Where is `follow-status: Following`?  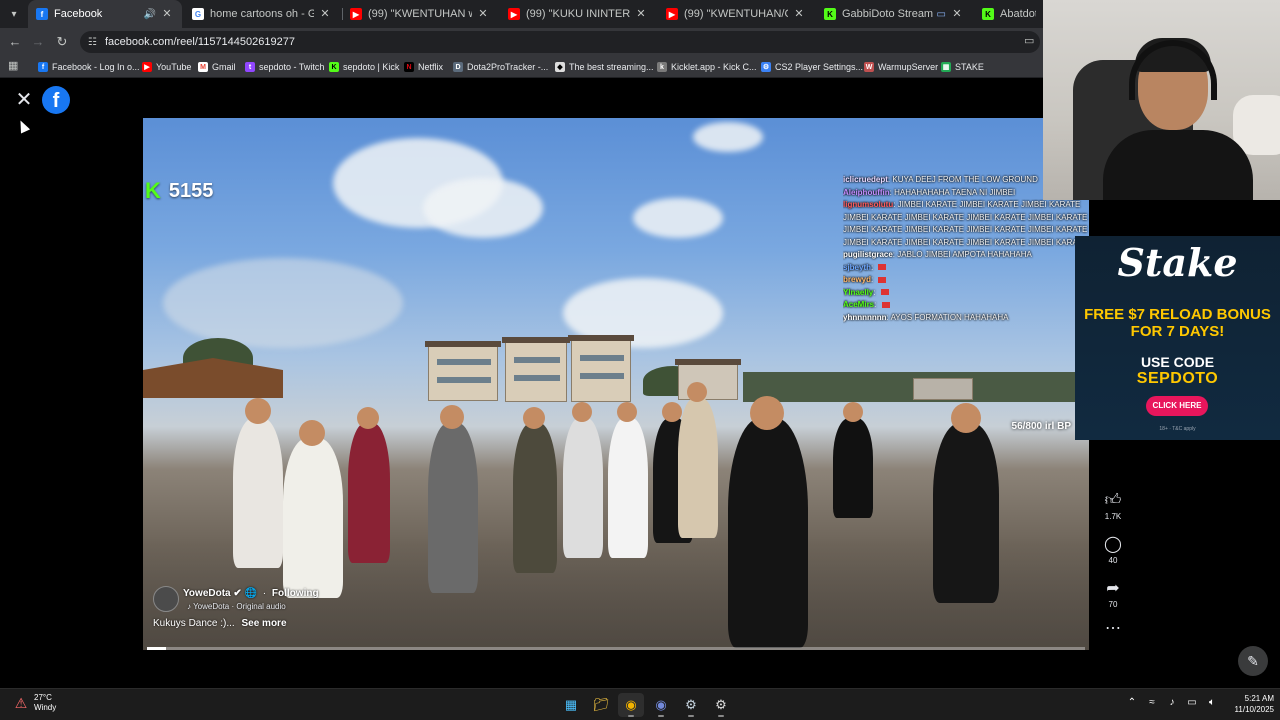 follow-status: Following is located at coordinates (295, 593).